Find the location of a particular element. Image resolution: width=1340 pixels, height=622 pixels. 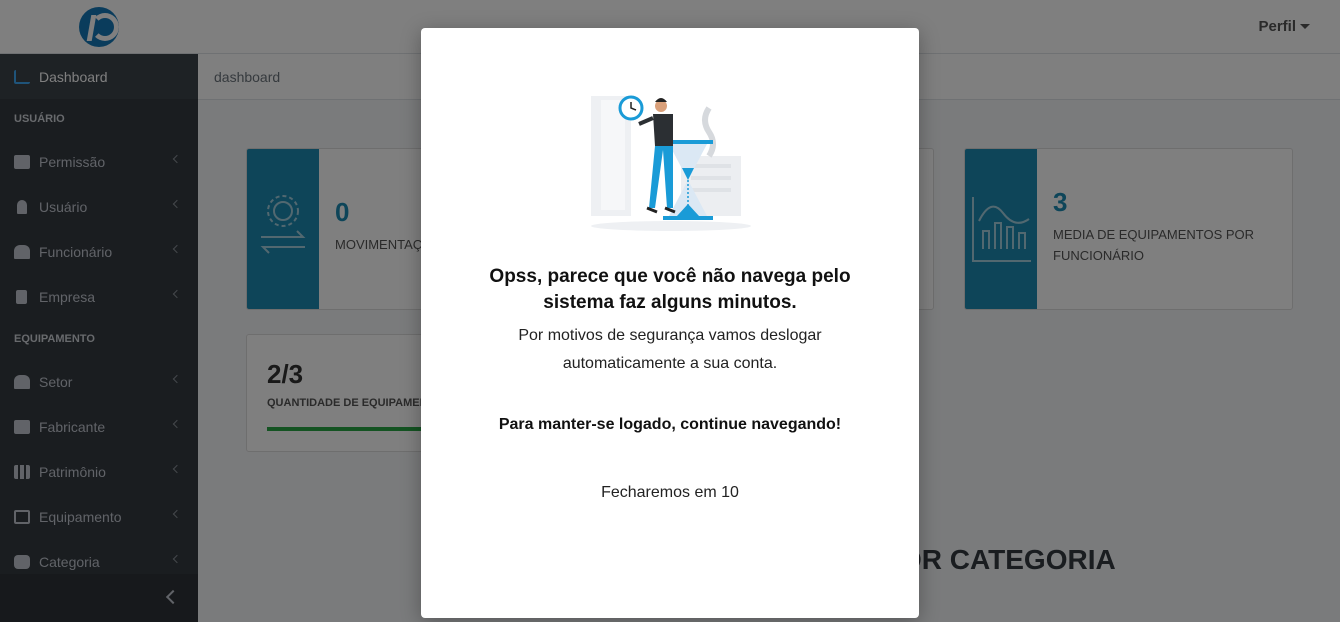

modal-countdown: Fecharemos em 10 is located at coordinates (670, 492).